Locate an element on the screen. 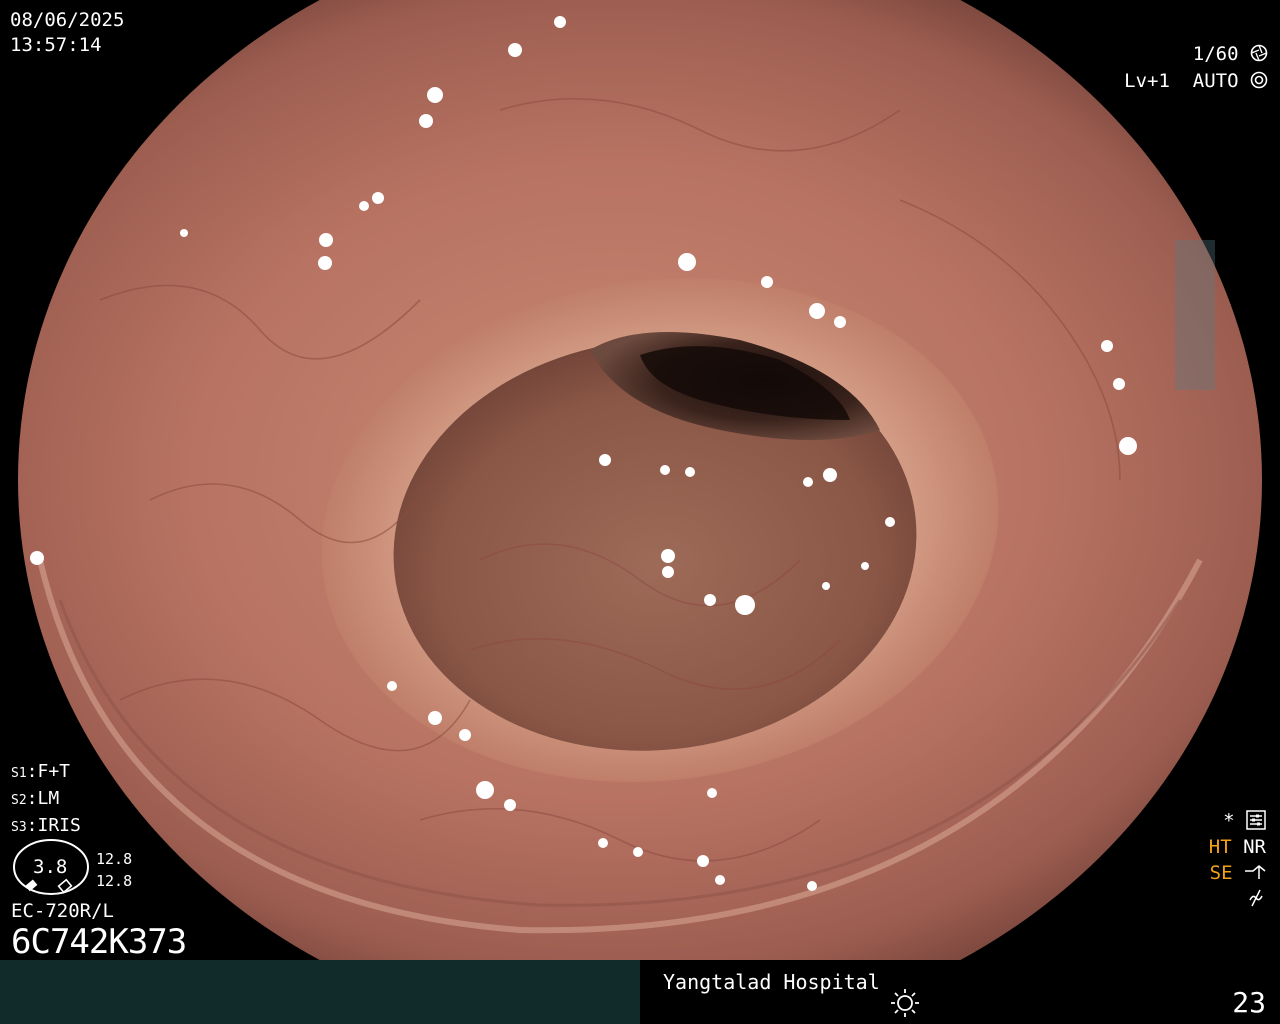  setting-row: S3:IRIS is located at coordinates (46, 825).